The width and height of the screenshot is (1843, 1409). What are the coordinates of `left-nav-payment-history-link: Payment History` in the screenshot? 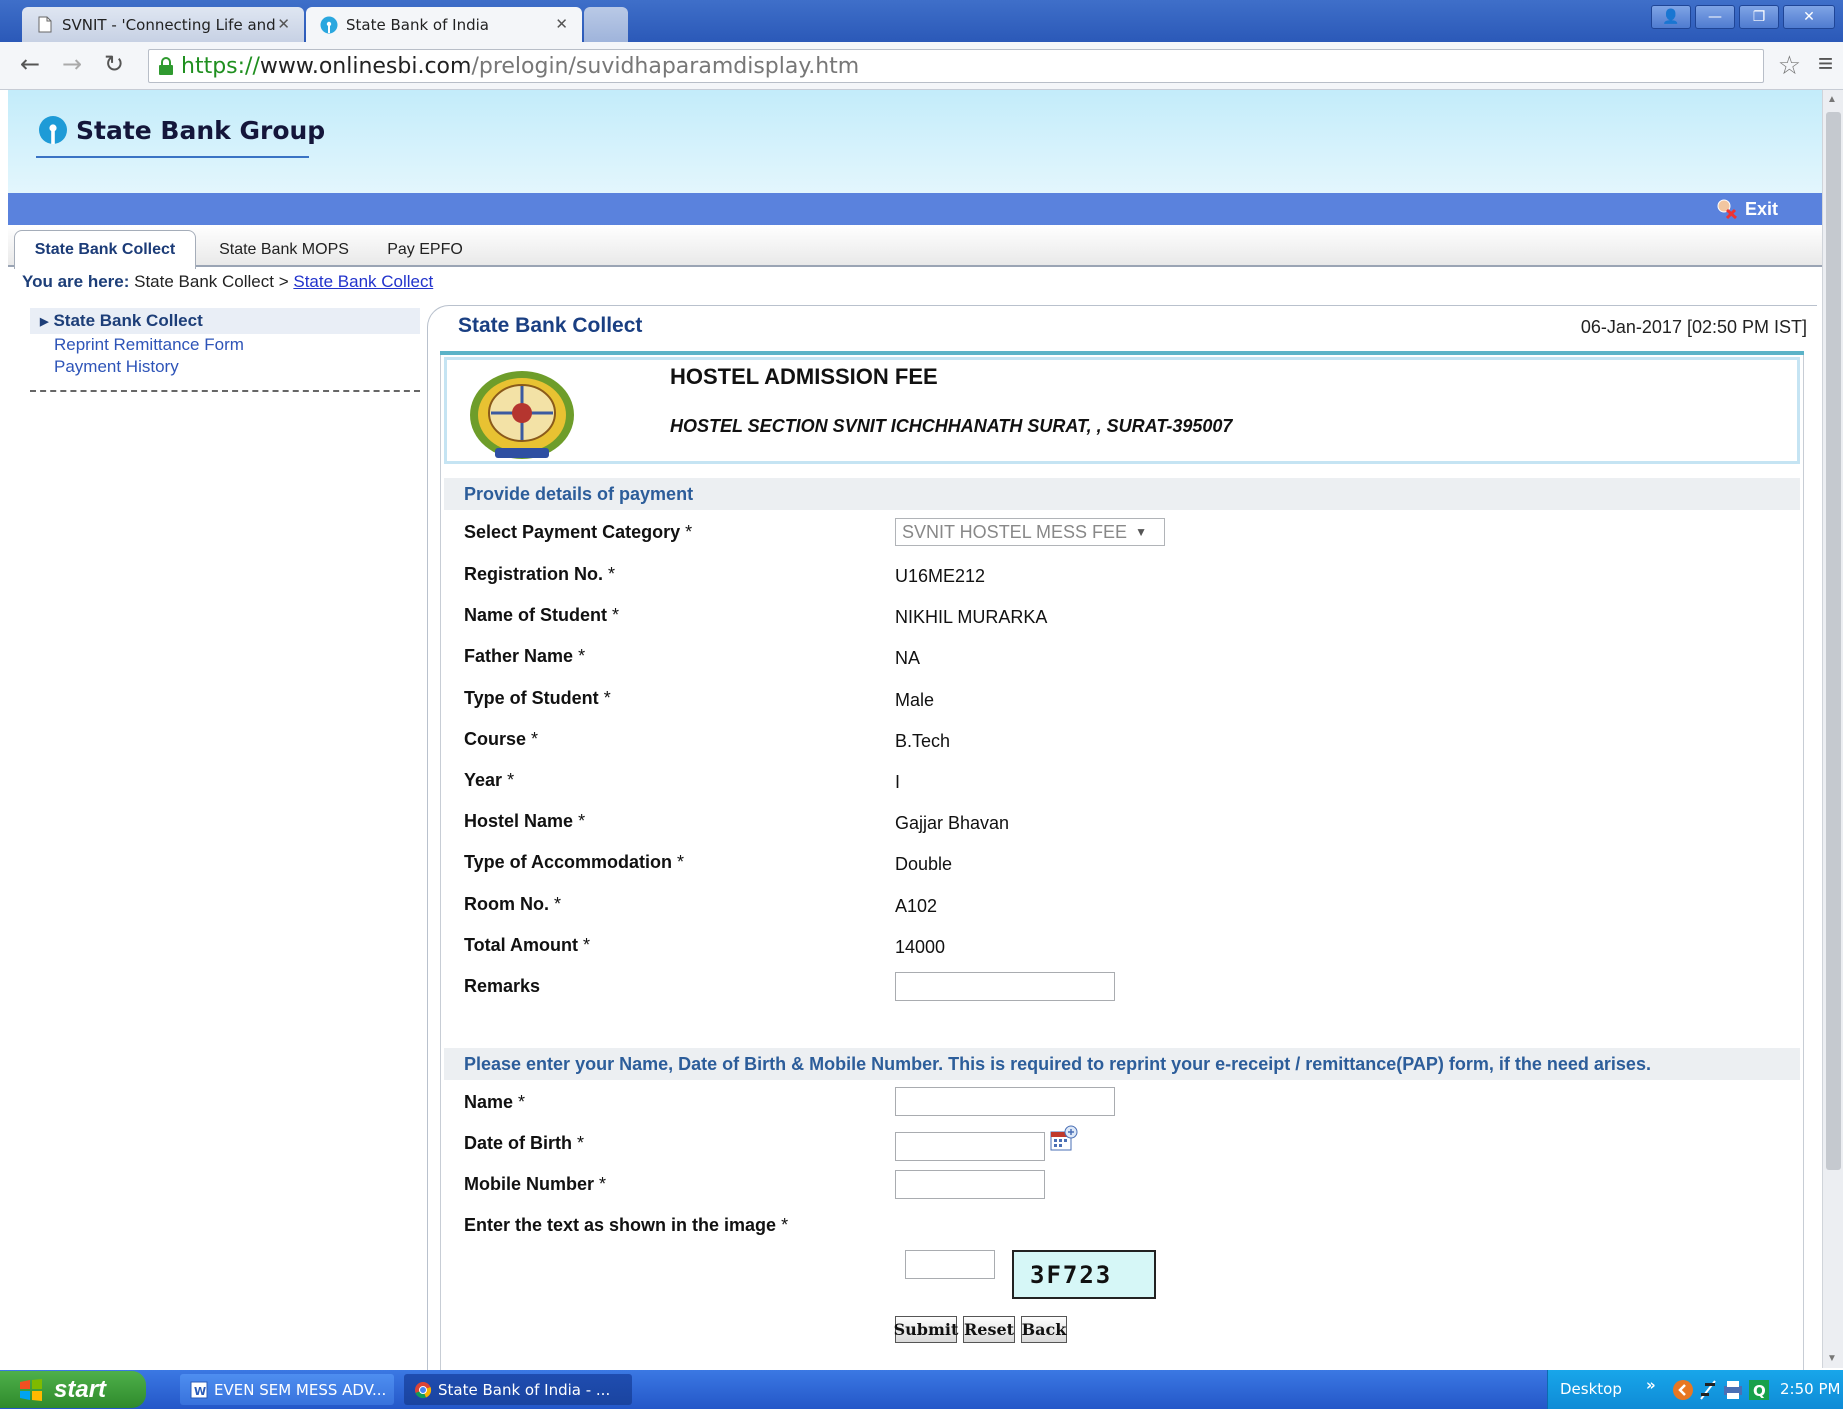 It's located at (225, 367).